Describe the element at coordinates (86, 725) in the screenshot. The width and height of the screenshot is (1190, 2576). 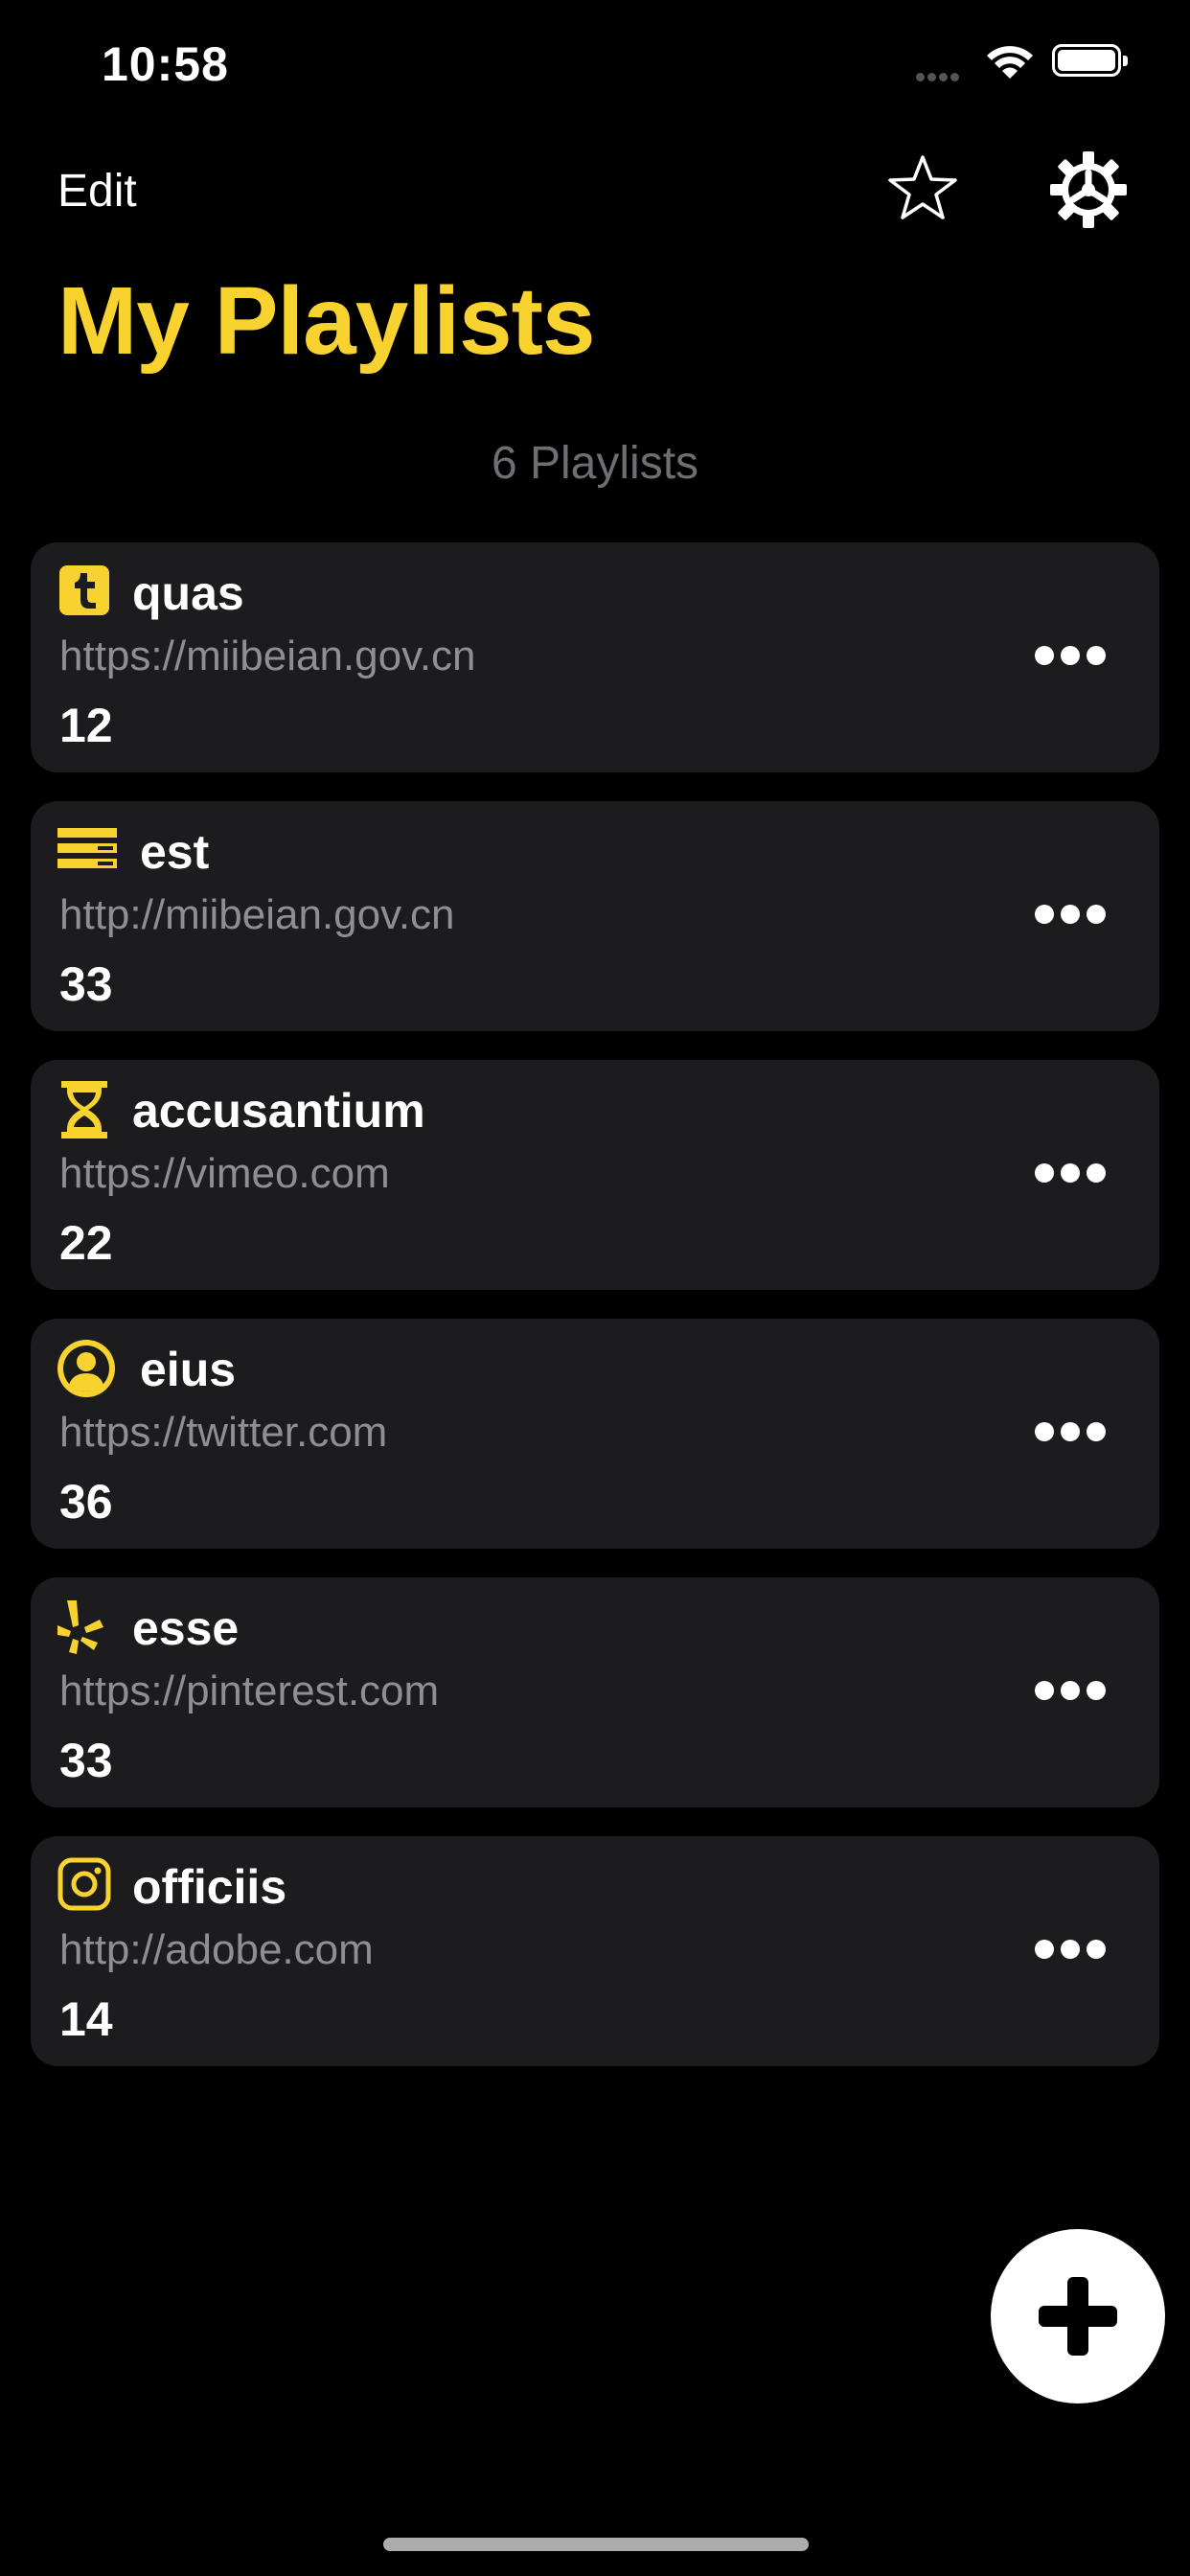
I see `playlist-item-count: 12` at that location.